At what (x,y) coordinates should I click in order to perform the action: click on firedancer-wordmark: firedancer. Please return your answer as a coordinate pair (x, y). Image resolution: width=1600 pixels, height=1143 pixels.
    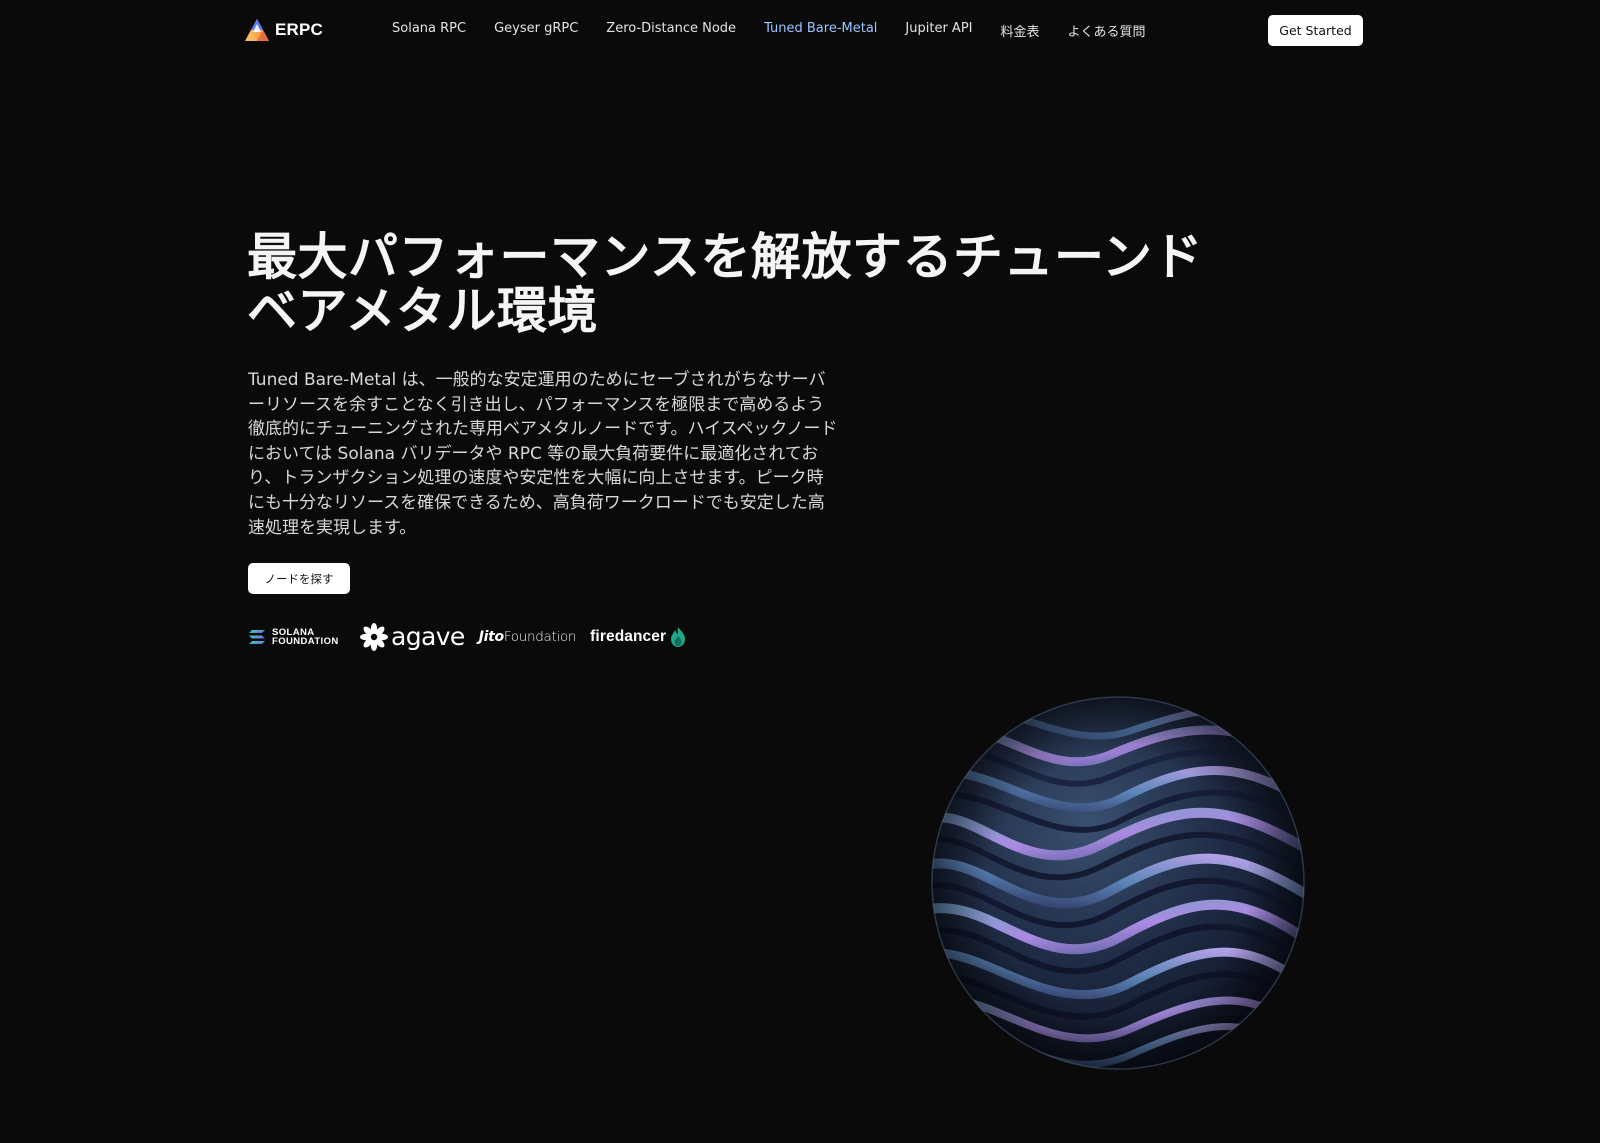
    Looking at the image, I should click on (628, 636).